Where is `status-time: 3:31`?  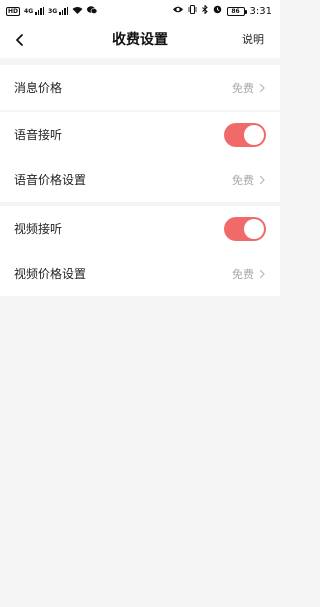
status-time: 3:31 is located at coordinates (260, 11).